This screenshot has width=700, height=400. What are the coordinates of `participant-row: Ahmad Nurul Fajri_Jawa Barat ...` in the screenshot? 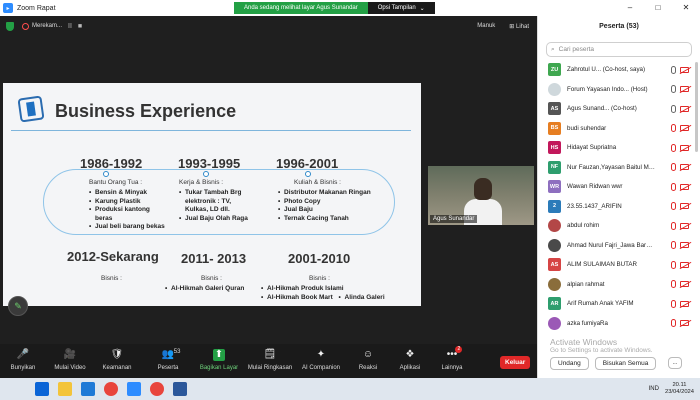 It's located at (619, 246).